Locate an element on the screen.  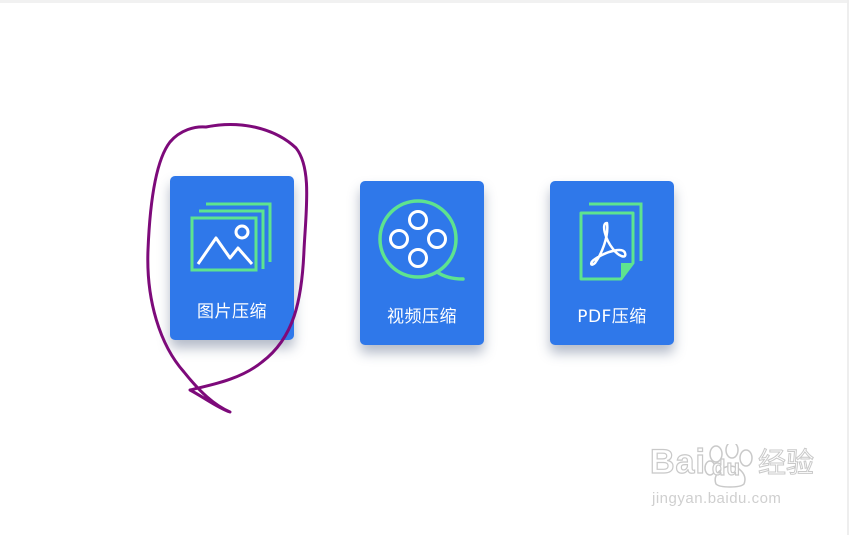
video-compress-card: 视频压缩 is located at coordinates (422, 263).